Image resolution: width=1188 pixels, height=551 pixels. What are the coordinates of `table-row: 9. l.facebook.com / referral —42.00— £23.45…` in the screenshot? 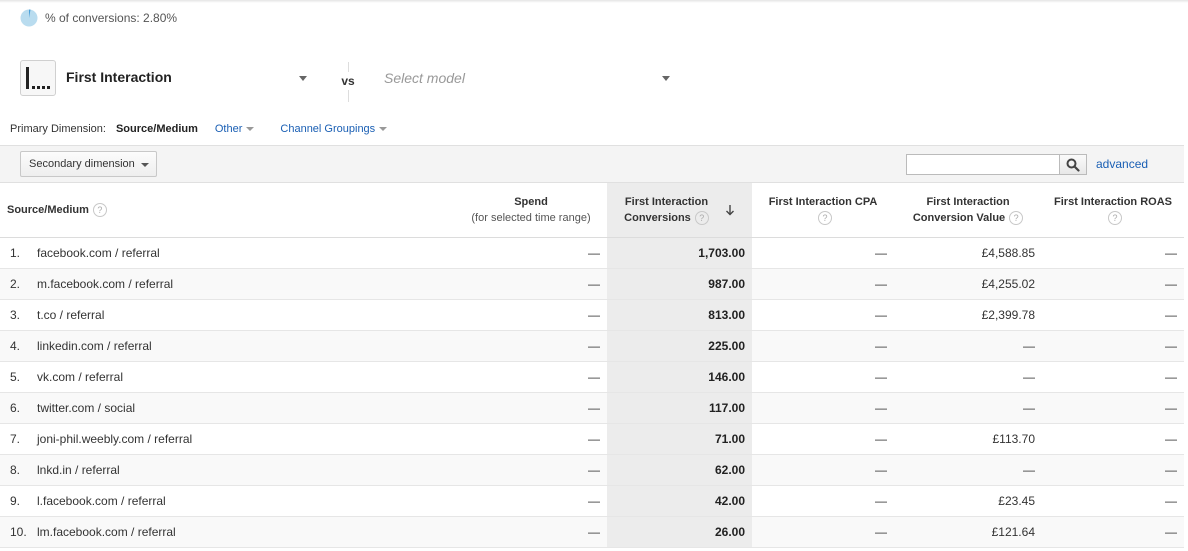 It's located at (592, 501).